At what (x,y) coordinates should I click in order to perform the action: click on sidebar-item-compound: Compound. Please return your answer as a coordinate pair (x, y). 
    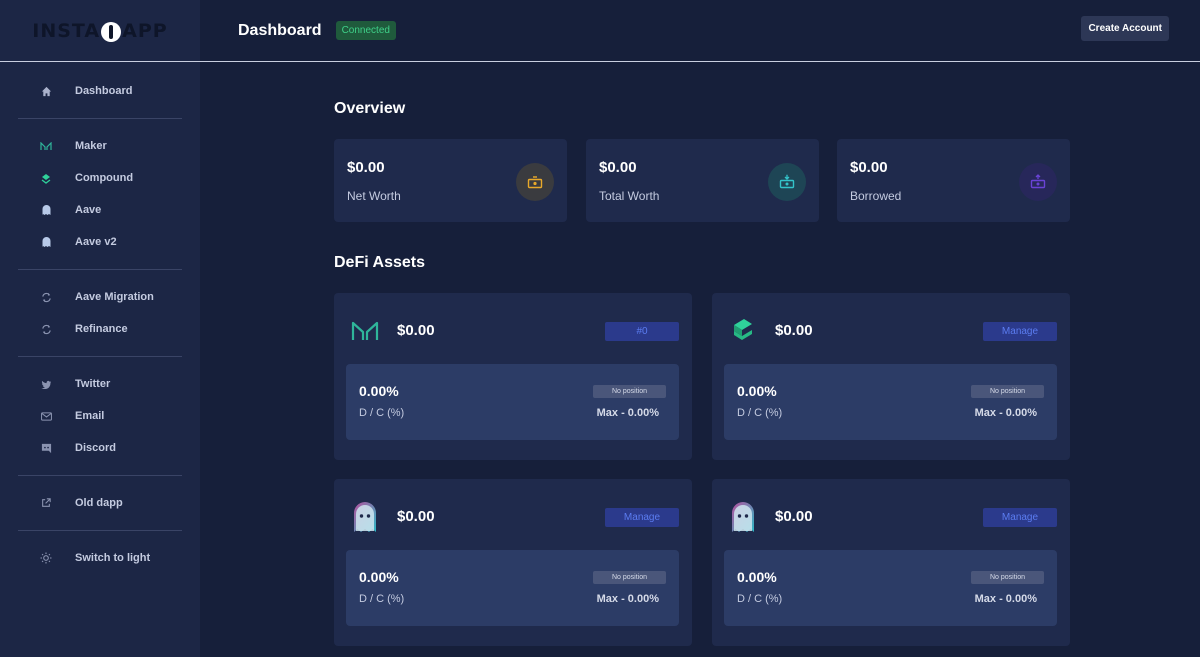
    Looking at the image, I should click on (100, 178).